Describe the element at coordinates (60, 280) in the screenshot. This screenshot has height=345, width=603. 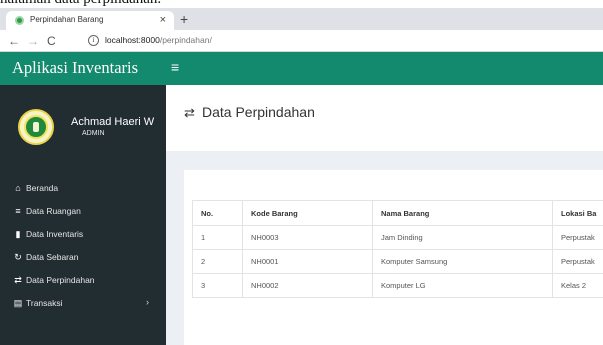
I see `sidebar-item-label: Data Perpindahan` at that location.